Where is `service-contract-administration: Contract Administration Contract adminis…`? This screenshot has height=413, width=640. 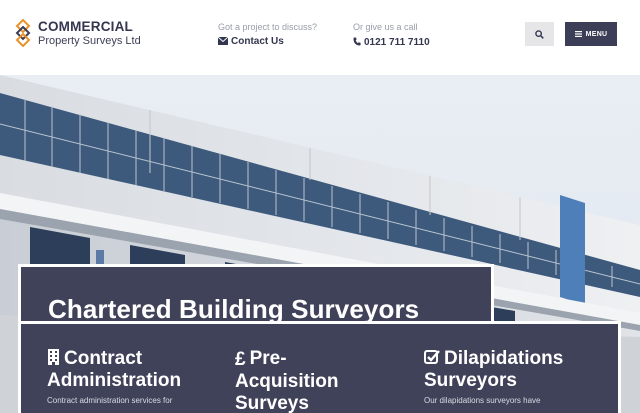
service-contract-administration: Contract Administration Contract adminis… is located at coordinates (114, 376).